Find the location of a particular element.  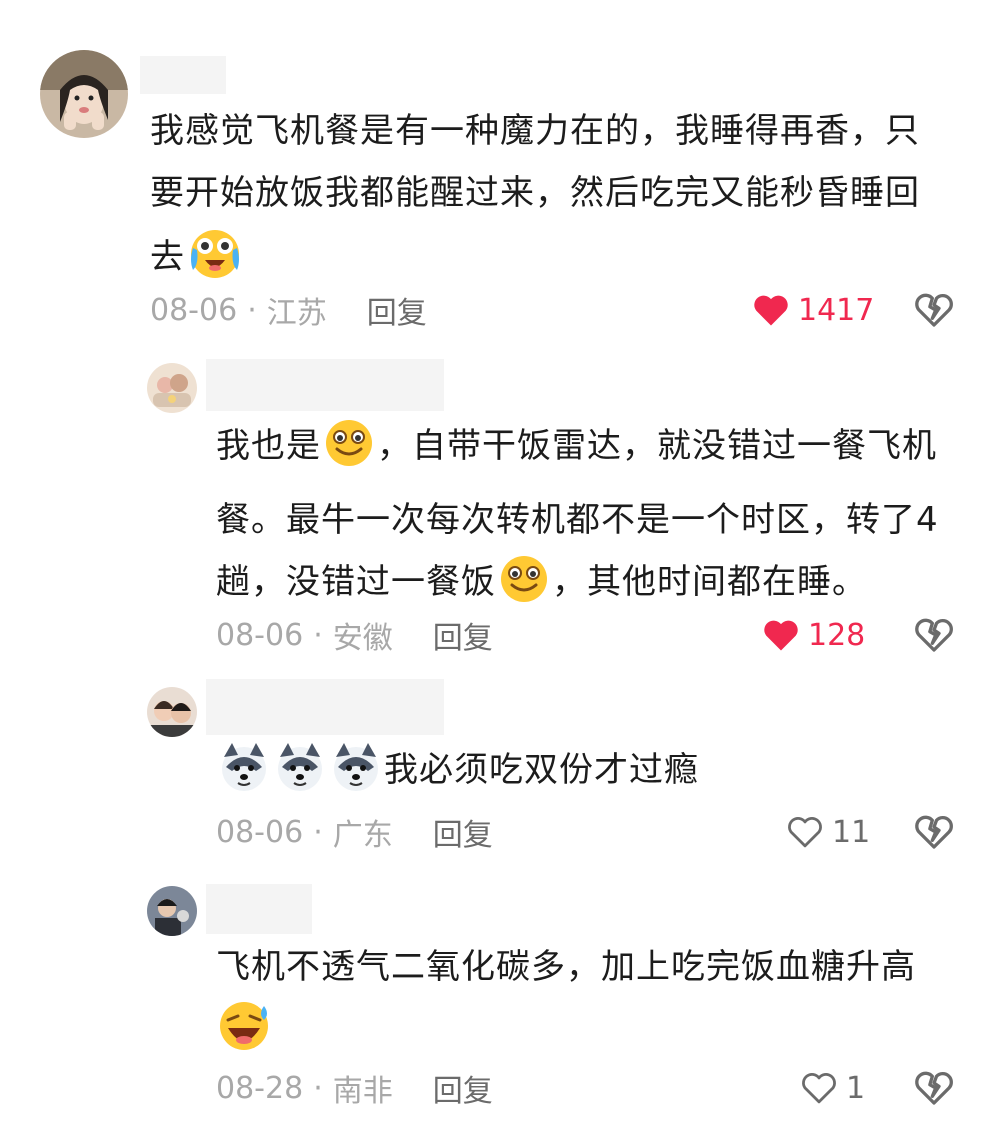

like-button: 1417 is located at coordinates (813, 310).